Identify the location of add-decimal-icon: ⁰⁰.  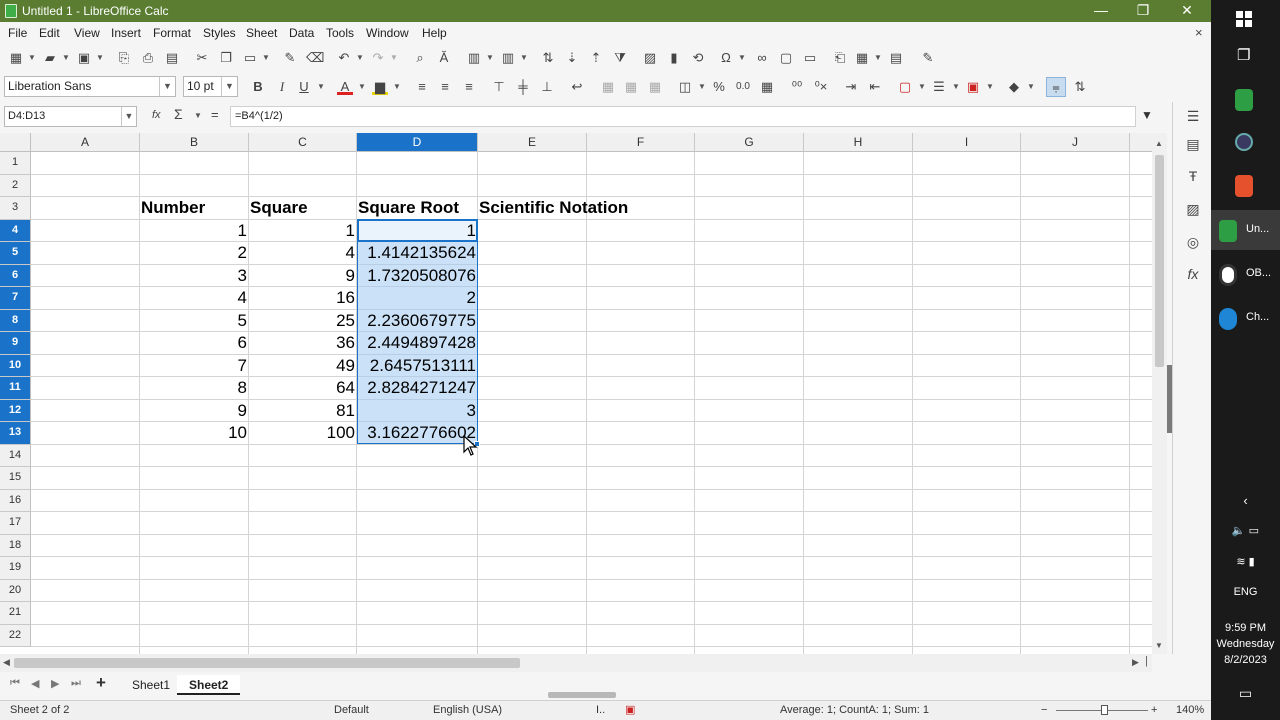
(797, 87).